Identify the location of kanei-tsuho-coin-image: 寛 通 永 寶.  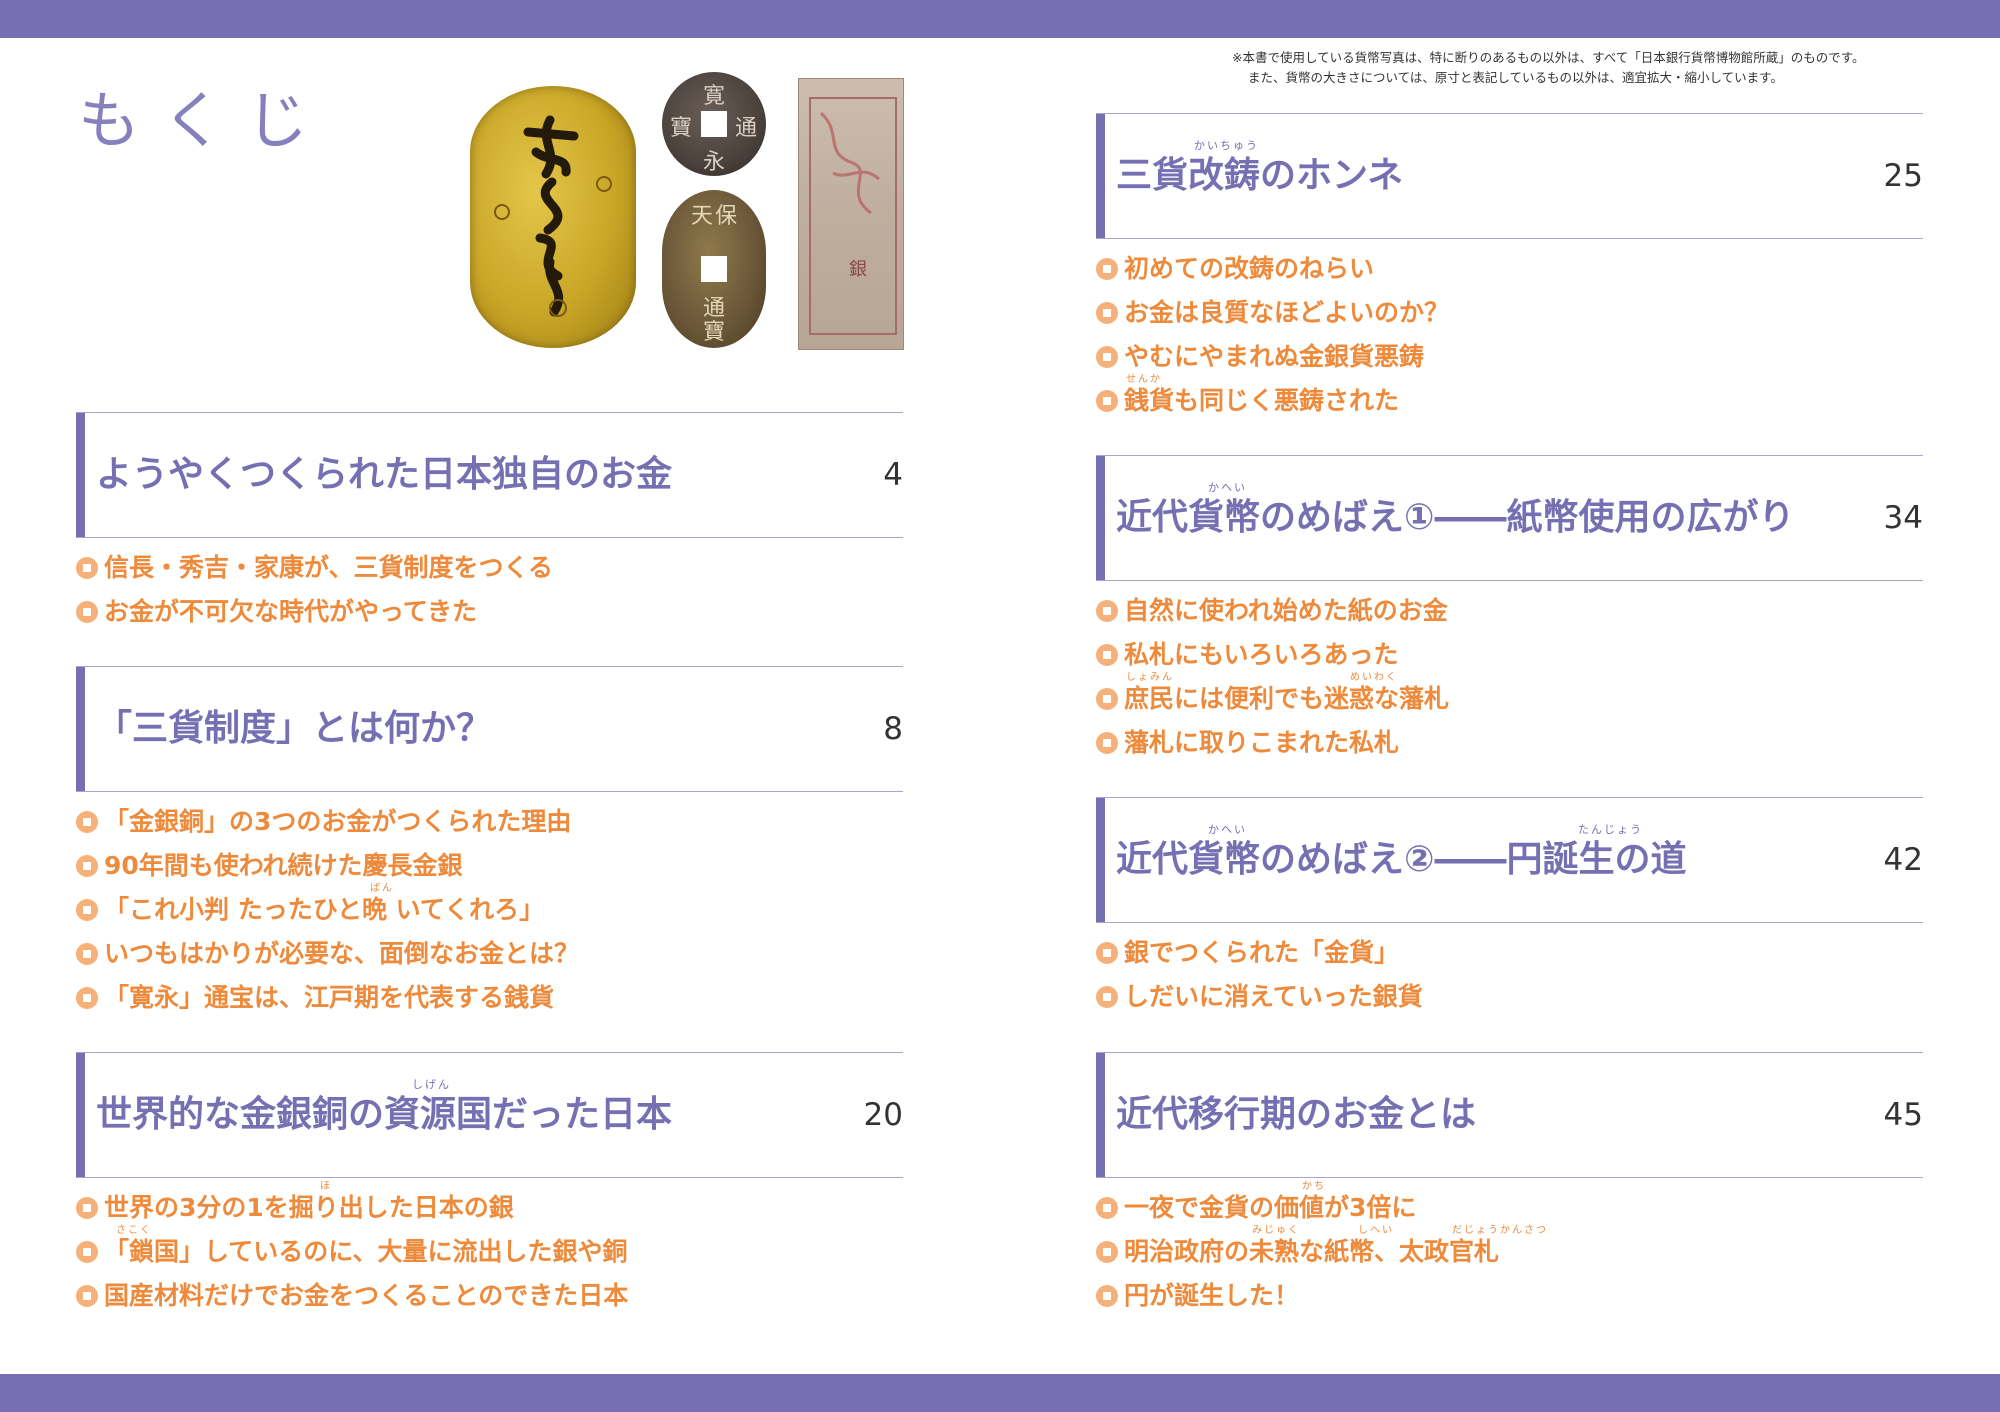
(714, 124).